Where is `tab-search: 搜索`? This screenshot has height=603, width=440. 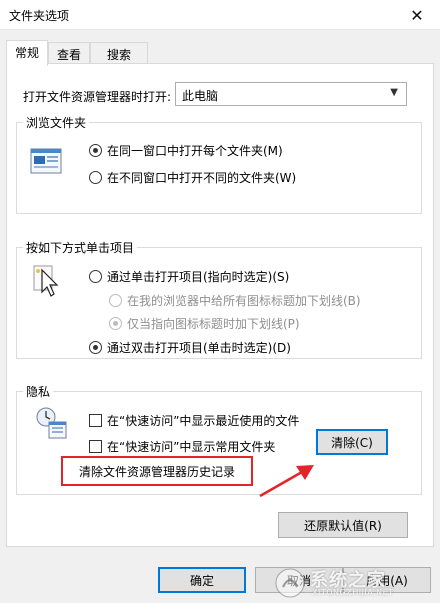
tab-search: 搜索 is located at coordinates (119, 53).